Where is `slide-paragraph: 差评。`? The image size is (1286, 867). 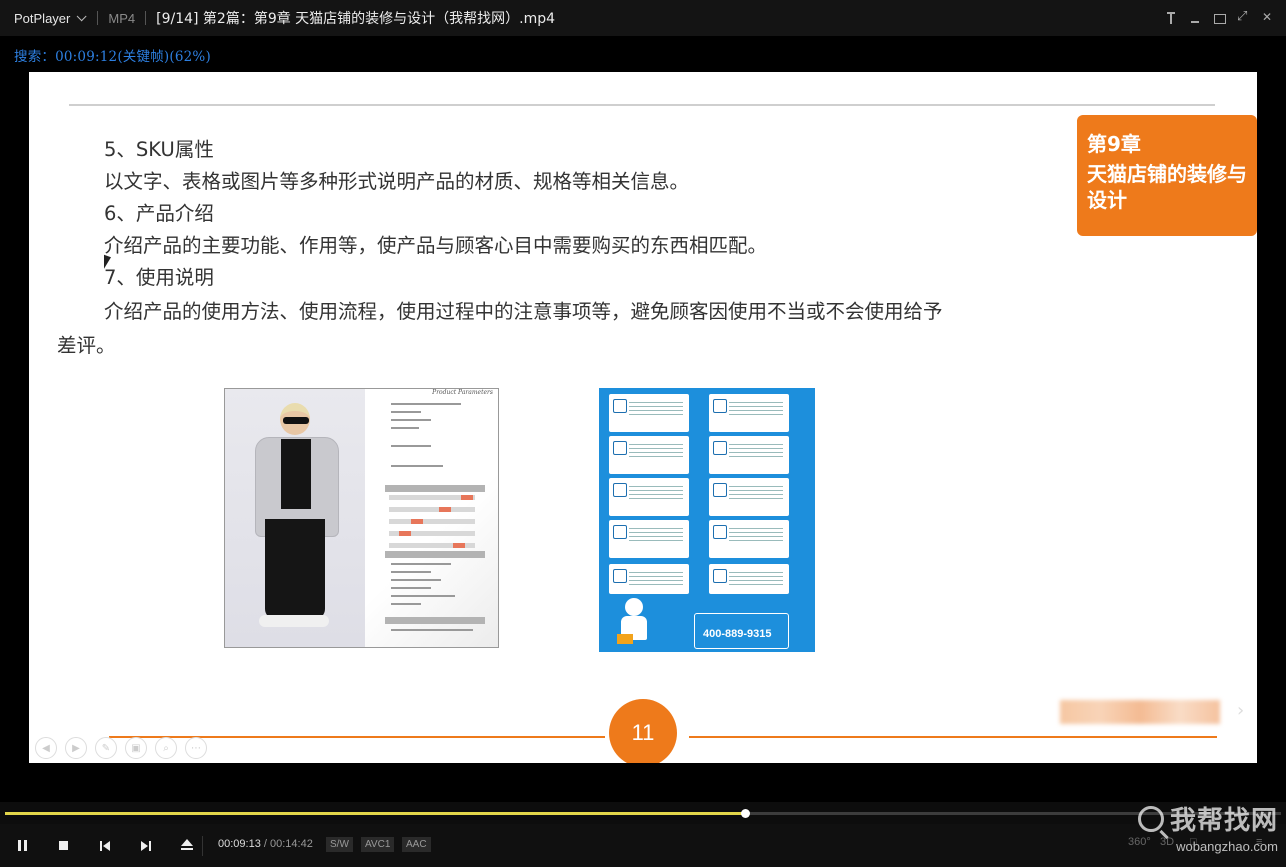
slide-paragraph: 差评。 is located at coordinates (86, 345).